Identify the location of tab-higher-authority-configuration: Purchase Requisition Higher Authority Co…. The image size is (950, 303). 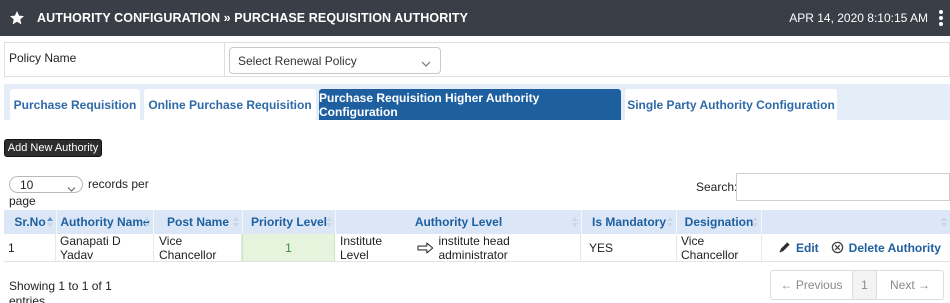
(470, 104).